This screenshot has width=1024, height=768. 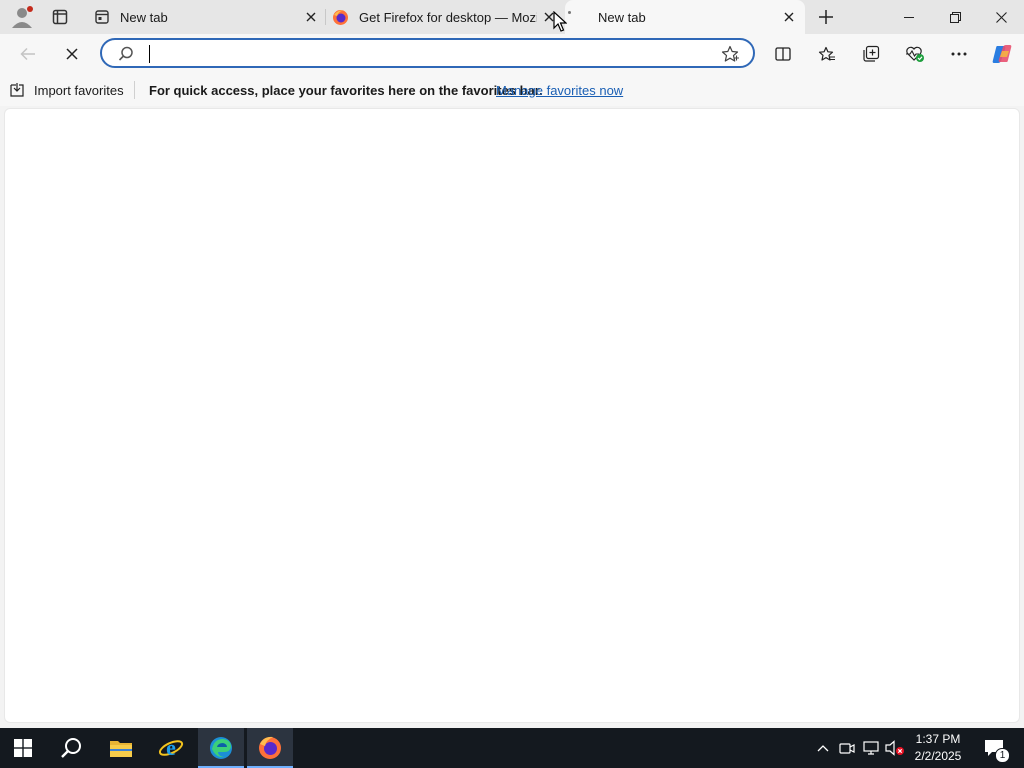 I want to click on import-favorites-icon, so click(x=17, y=90).